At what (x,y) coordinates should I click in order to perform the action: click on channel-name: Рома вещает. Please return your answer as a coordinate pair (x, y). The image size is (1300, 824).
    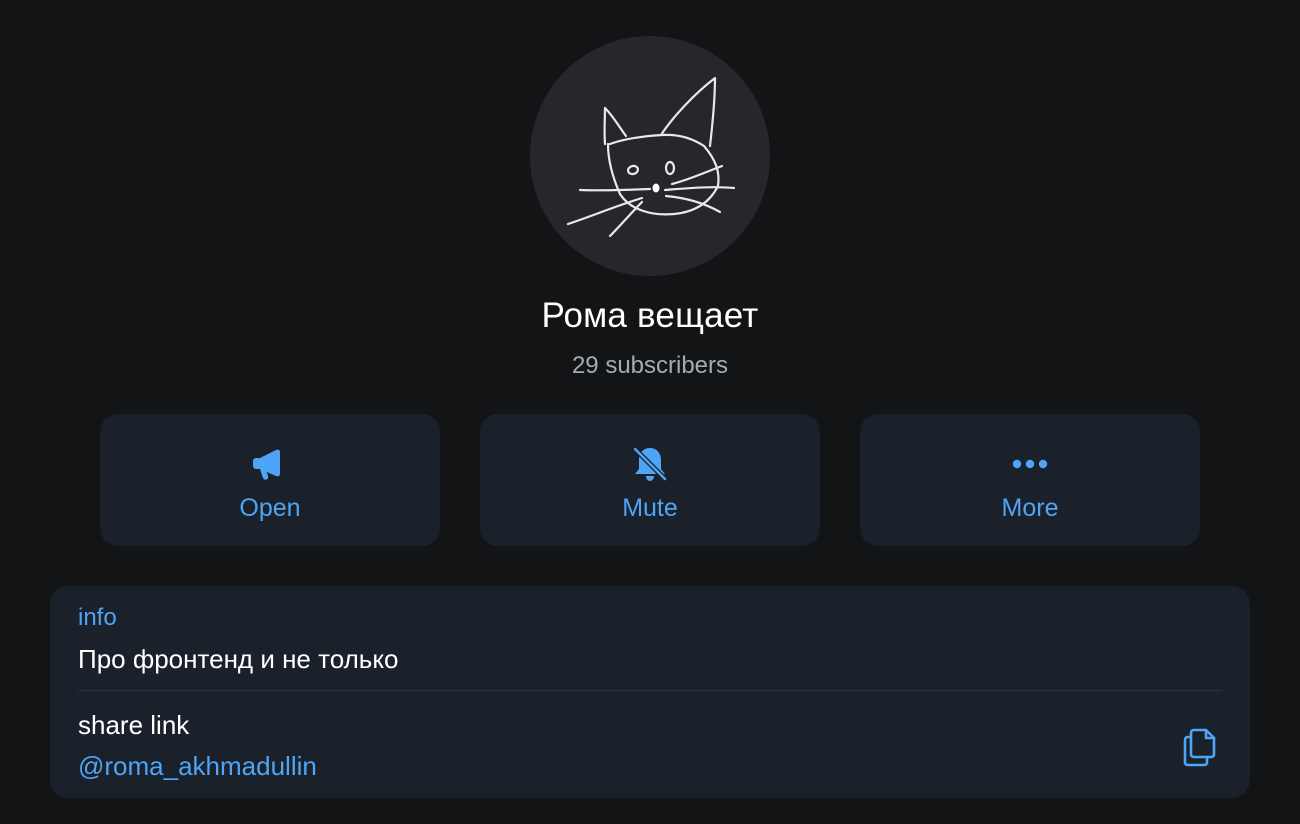
    Looking at the image, I should click on (650, 315).